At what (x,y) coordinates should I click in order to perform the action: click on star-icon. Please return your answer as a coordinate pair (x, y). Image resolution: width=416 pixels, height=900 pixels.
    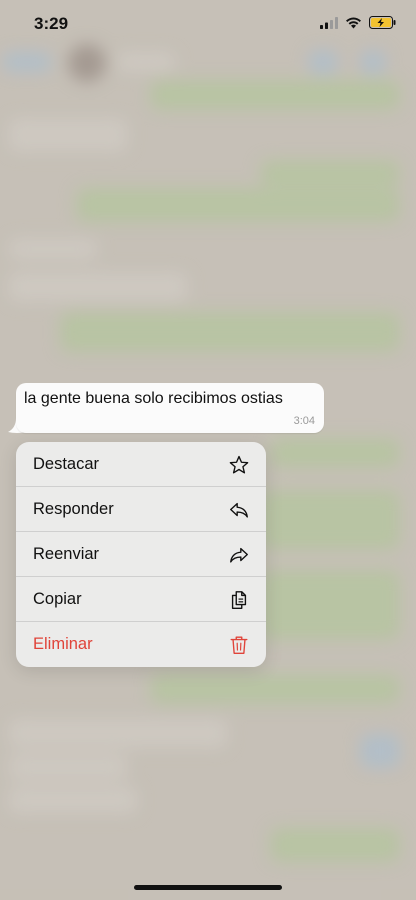
    Looking at the image, I should click on (239, 464).